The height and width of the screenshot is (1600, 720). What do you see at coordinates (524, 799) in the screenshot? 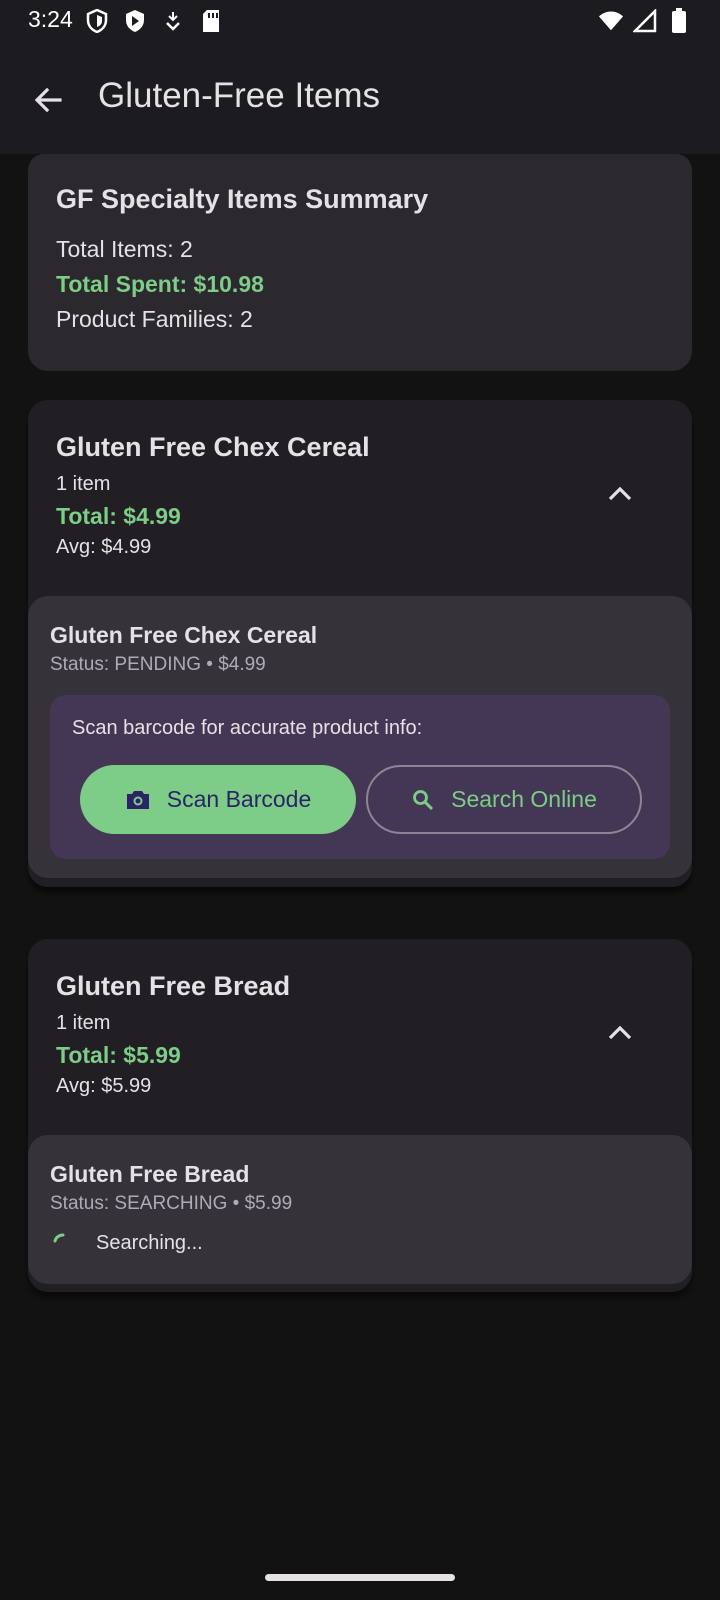
I see `search-online-label: Search Online` at bounding box center [524, 799].